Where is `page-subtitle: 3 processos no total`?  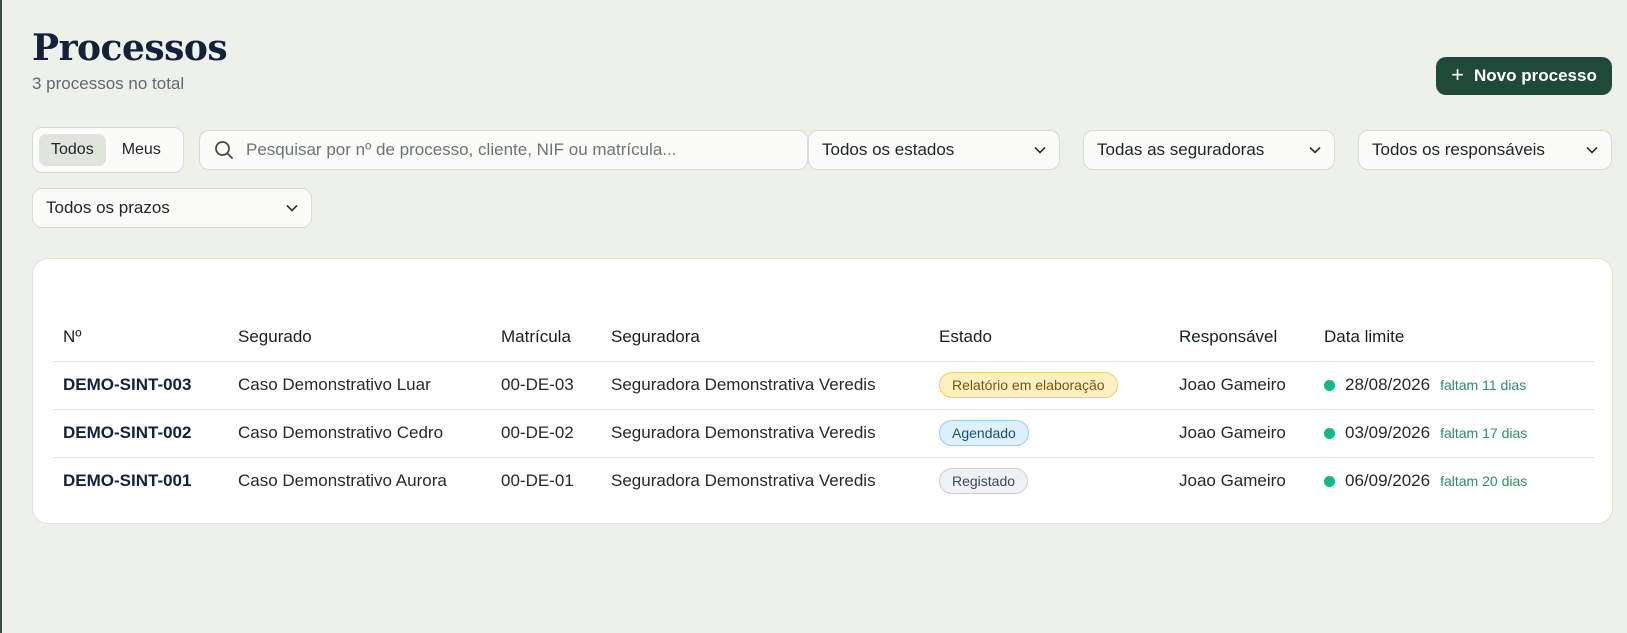
page-subtitle: 3 processos no total is located at coordinates (108, 83).